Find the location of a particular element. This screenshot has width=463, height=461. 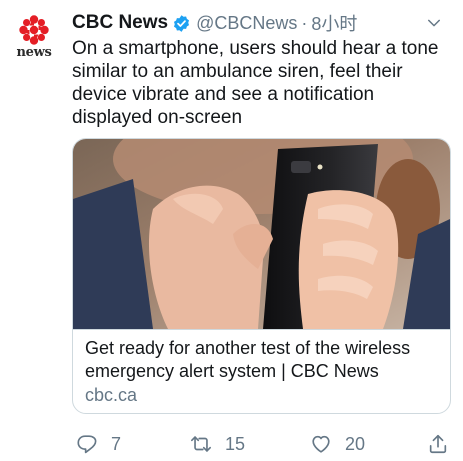

chevron-down-icon is located at coordinates (434, 23).